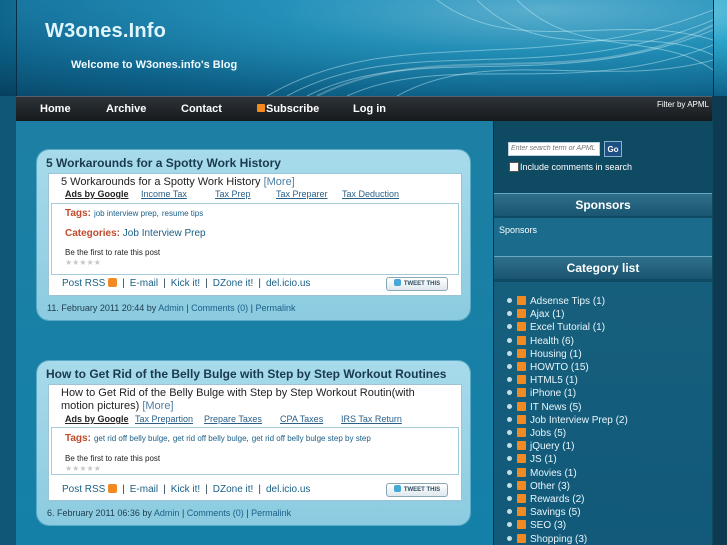 This screenshot has width=727, height=545. I want to click on tag-link: resume tips, so click(182, 213).